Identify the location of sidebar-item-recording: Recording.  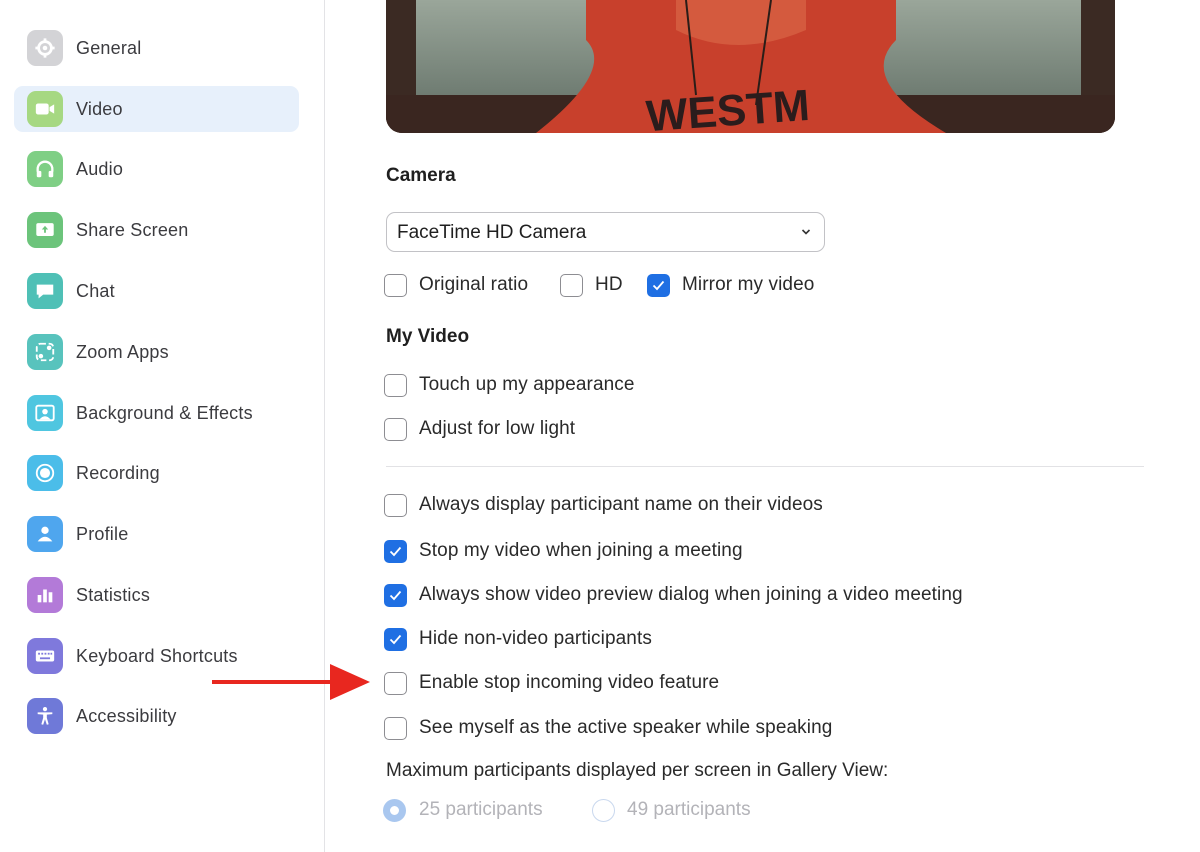
(156, 473).